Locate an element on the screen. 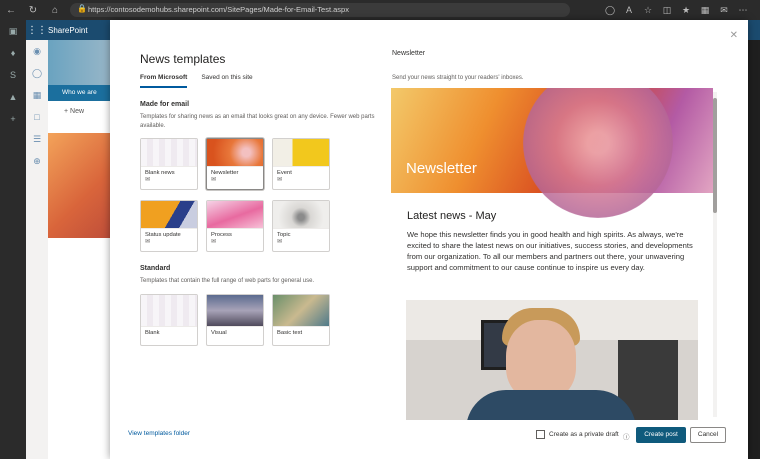 Image resolution: width=760 pixels, height=459 pixels. add-icon: + is located at coordinates (13, 119).